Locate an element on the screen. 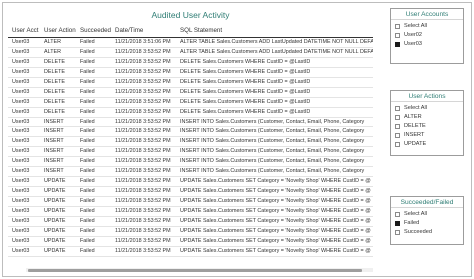 The image size is (474, 279). cell-user-action: ALTER is located at coordinates (52, 42).